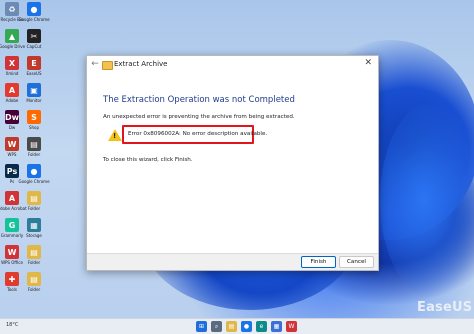 The height and width of the screenshot is (334, 474). I want to click on cancel-button: Cancel, so click(356, 262).